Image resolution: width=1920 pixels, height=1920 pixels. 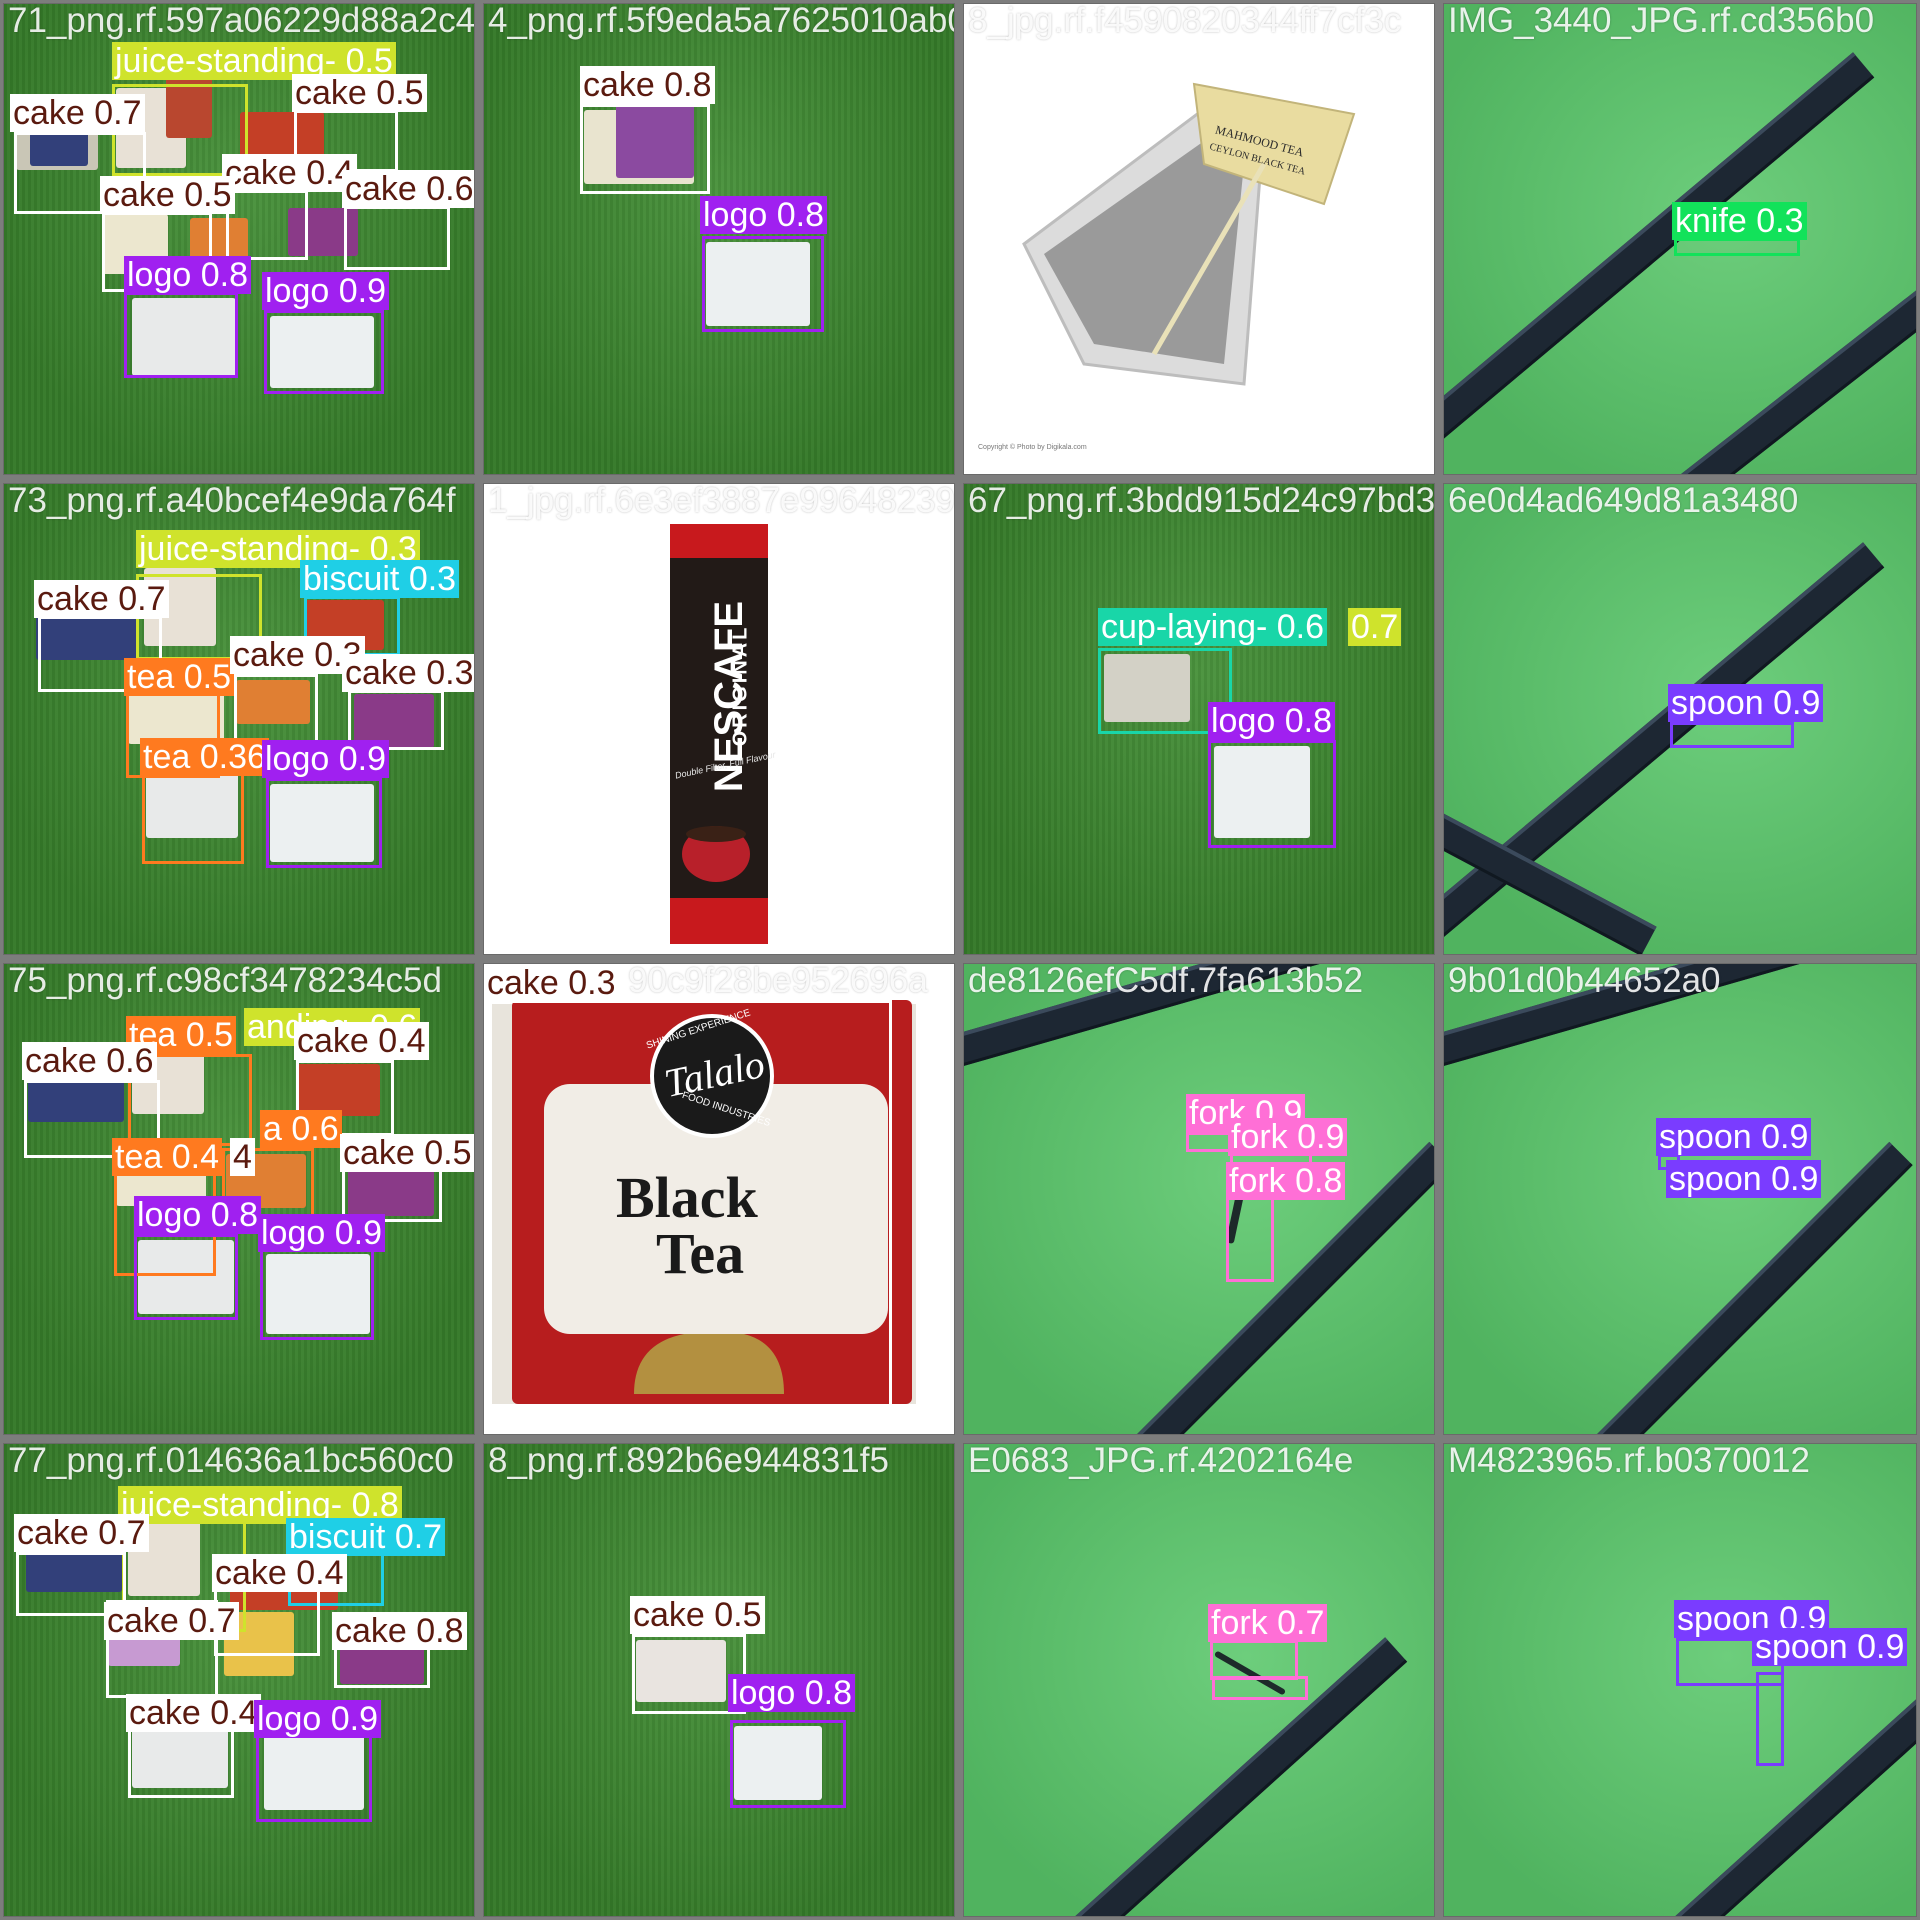 I want to click on detection-label: fork 0.7, so click(x=1268, y=1623).